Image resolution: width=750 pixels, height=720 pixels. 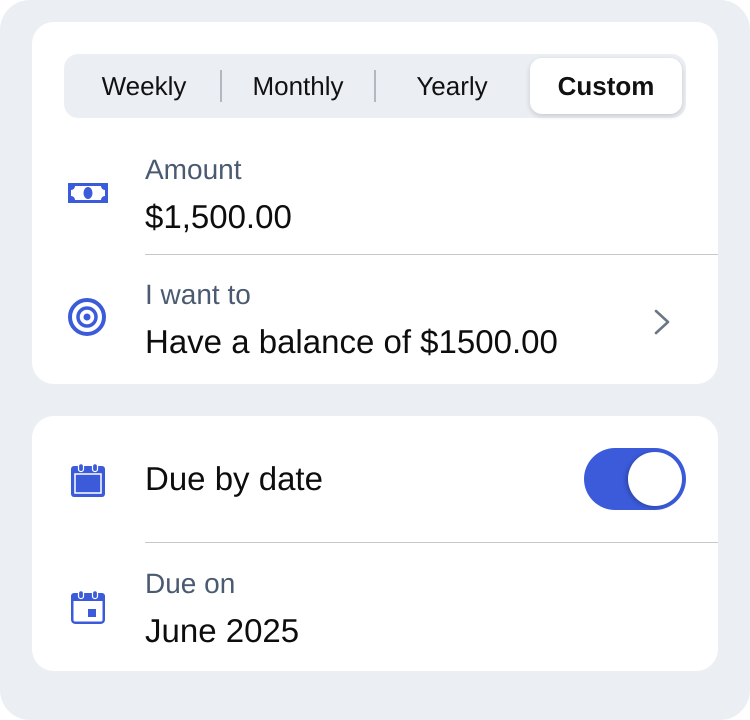 What do you see at coordinates (144, 86) in the screenshot?
I see `segment-tab: Weekly` at bounding box center [144, 86].